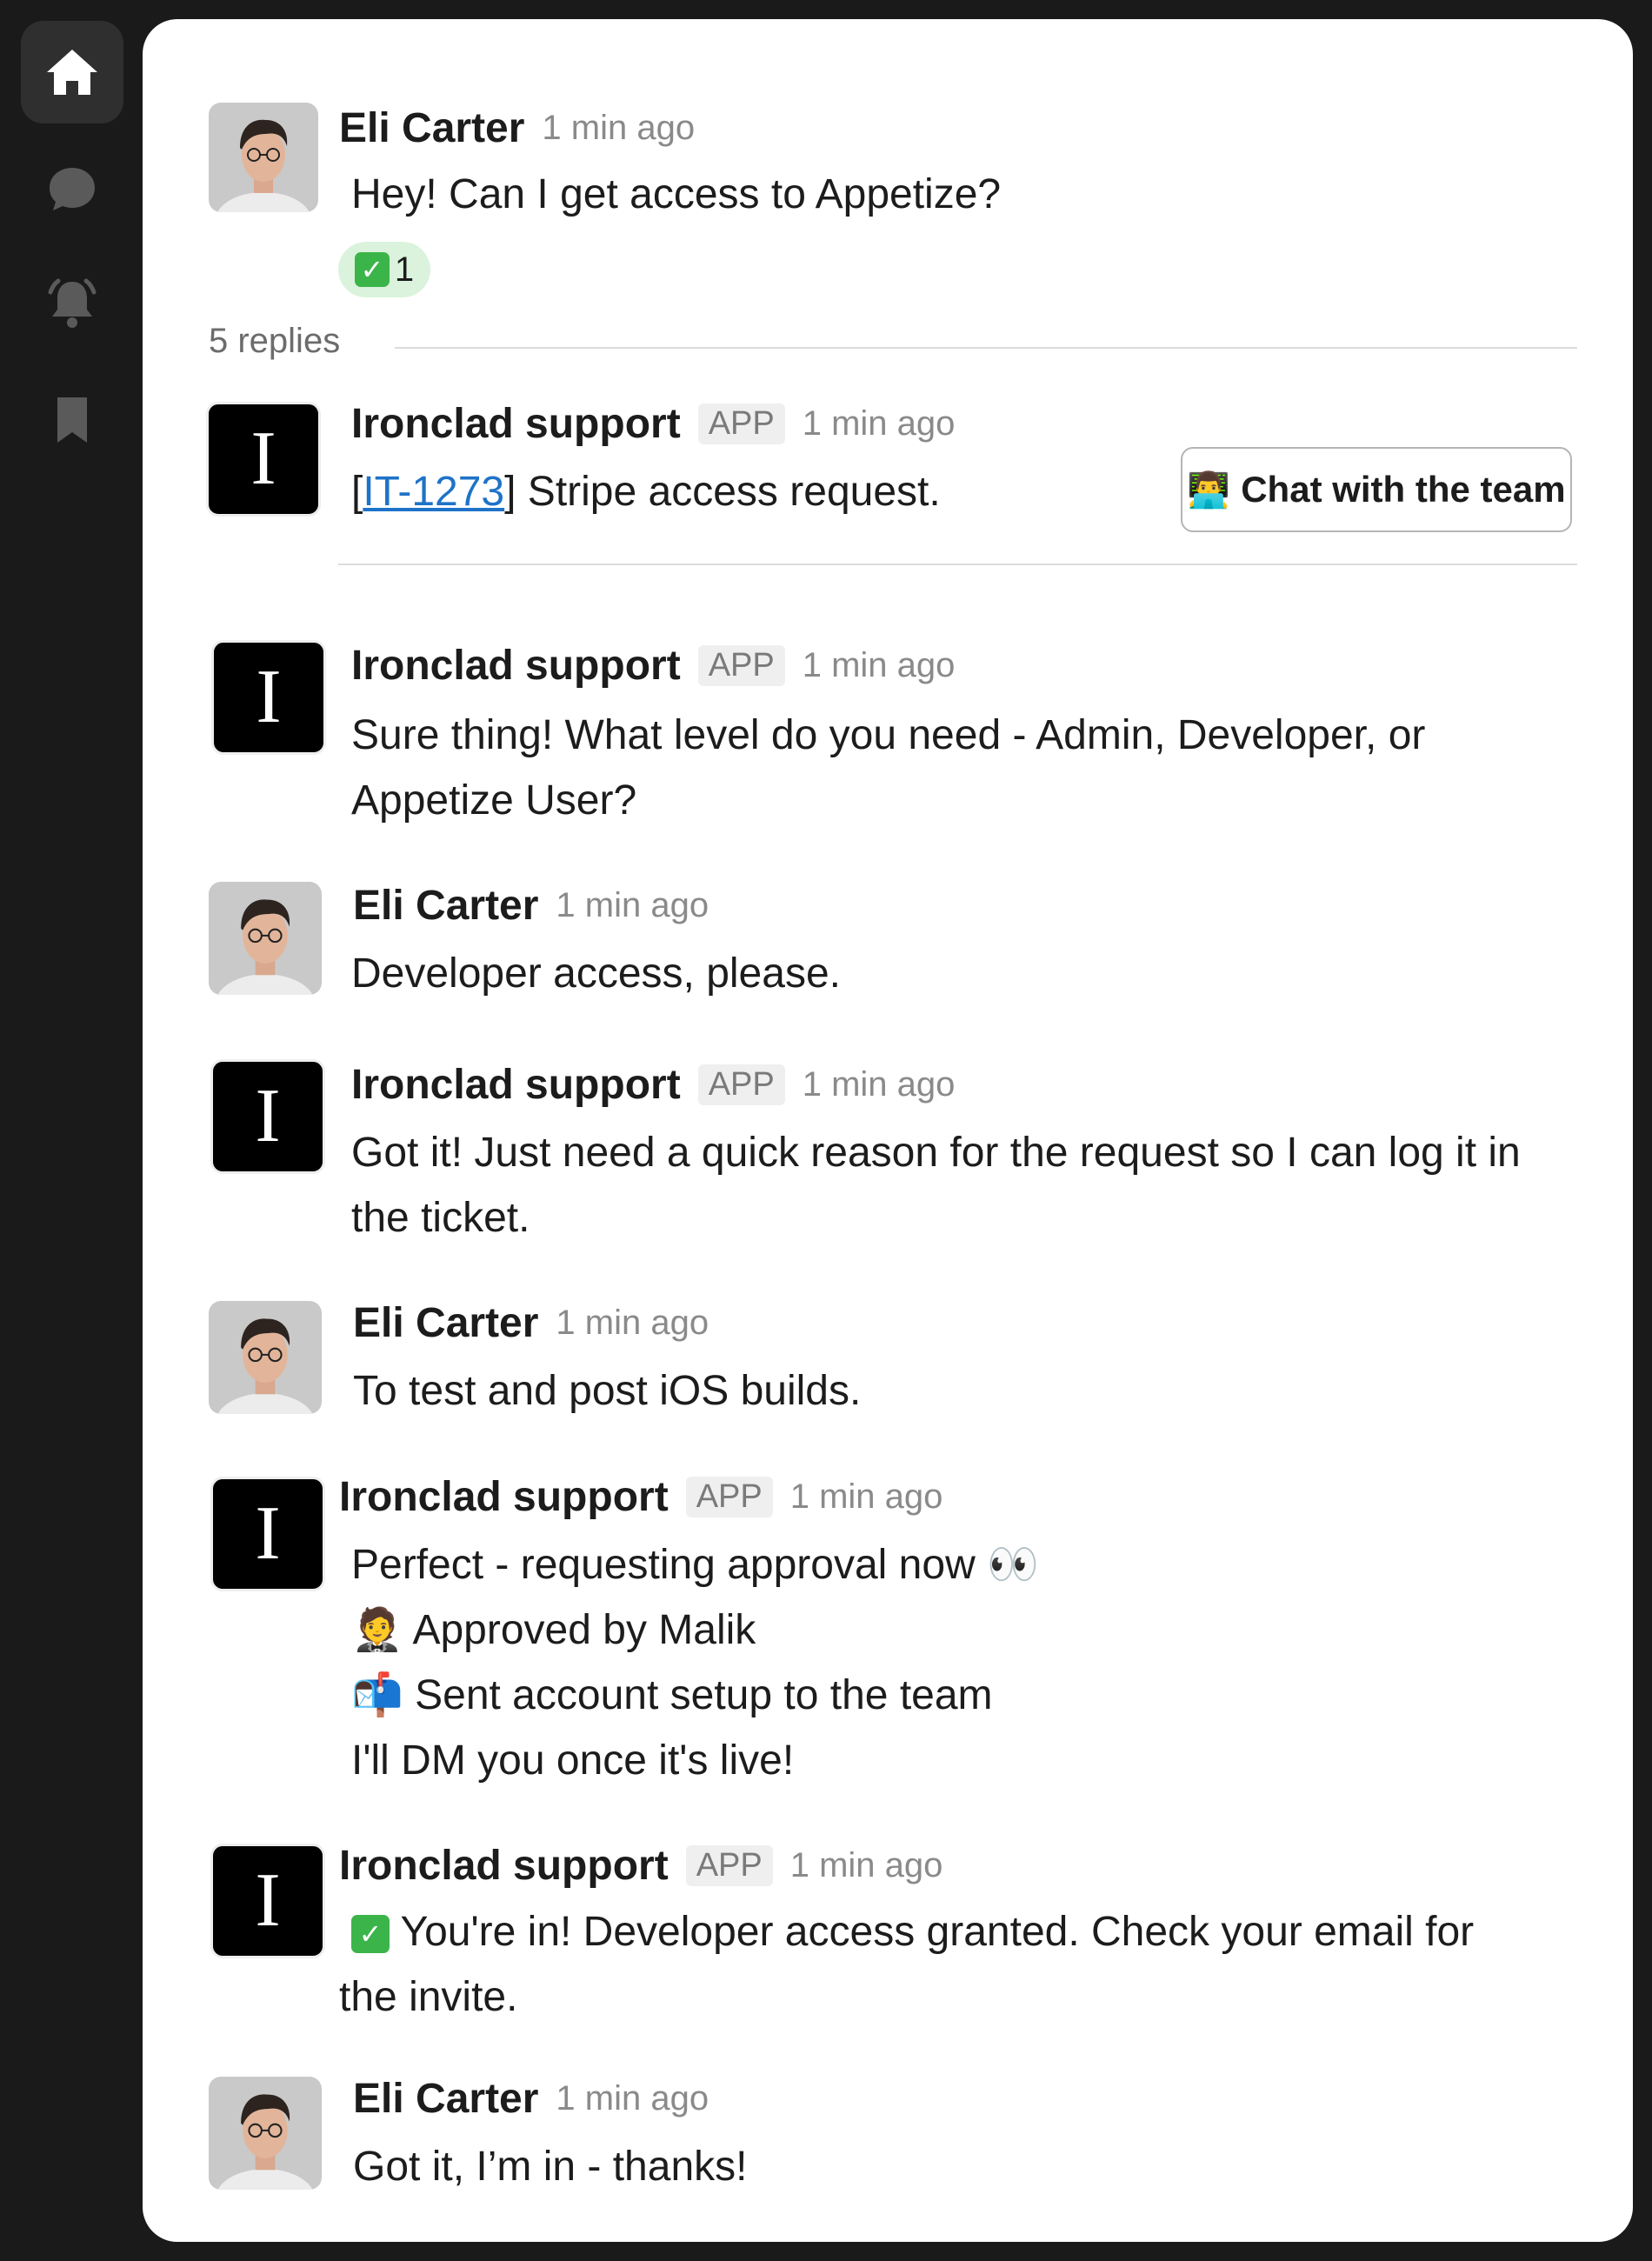 Image resolution: width=1652 pixels, height=2261 pixels. I want to click on nav-home, so click(72, 72).